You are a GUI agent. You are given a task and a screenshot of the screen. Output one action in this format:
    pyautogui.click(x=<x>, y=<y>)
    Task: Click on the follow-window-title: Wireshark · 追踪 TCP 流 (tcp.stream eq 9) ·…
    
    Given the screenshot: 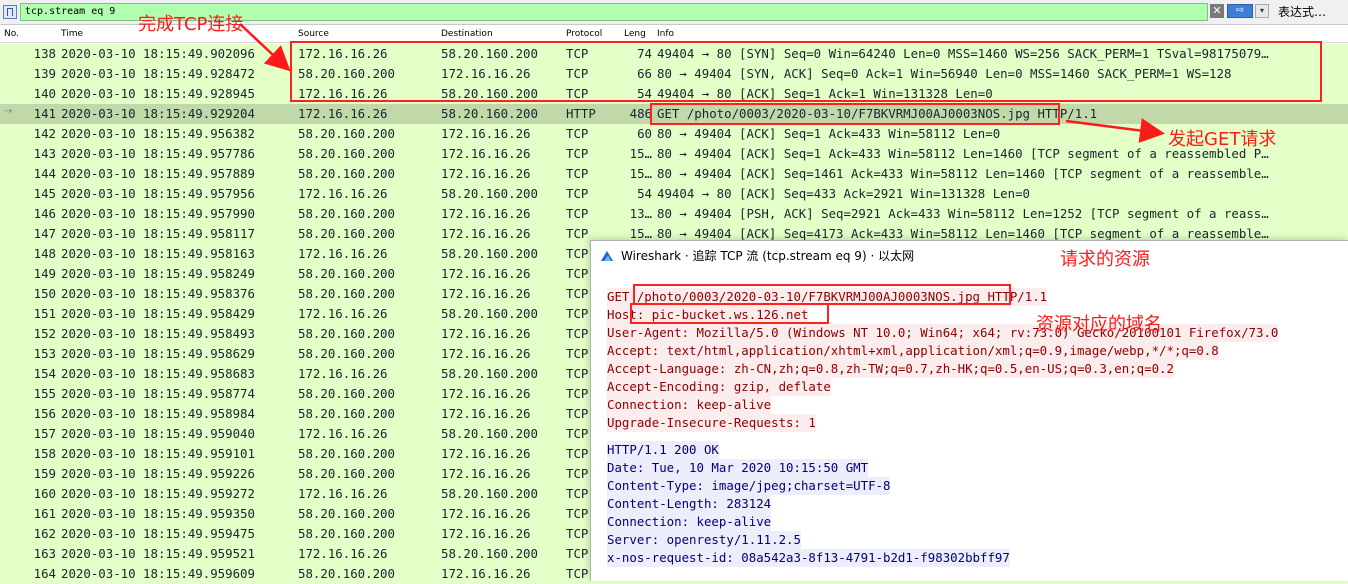 What is the action you would take?
    pyautogui.click(x=768, y=256)
    